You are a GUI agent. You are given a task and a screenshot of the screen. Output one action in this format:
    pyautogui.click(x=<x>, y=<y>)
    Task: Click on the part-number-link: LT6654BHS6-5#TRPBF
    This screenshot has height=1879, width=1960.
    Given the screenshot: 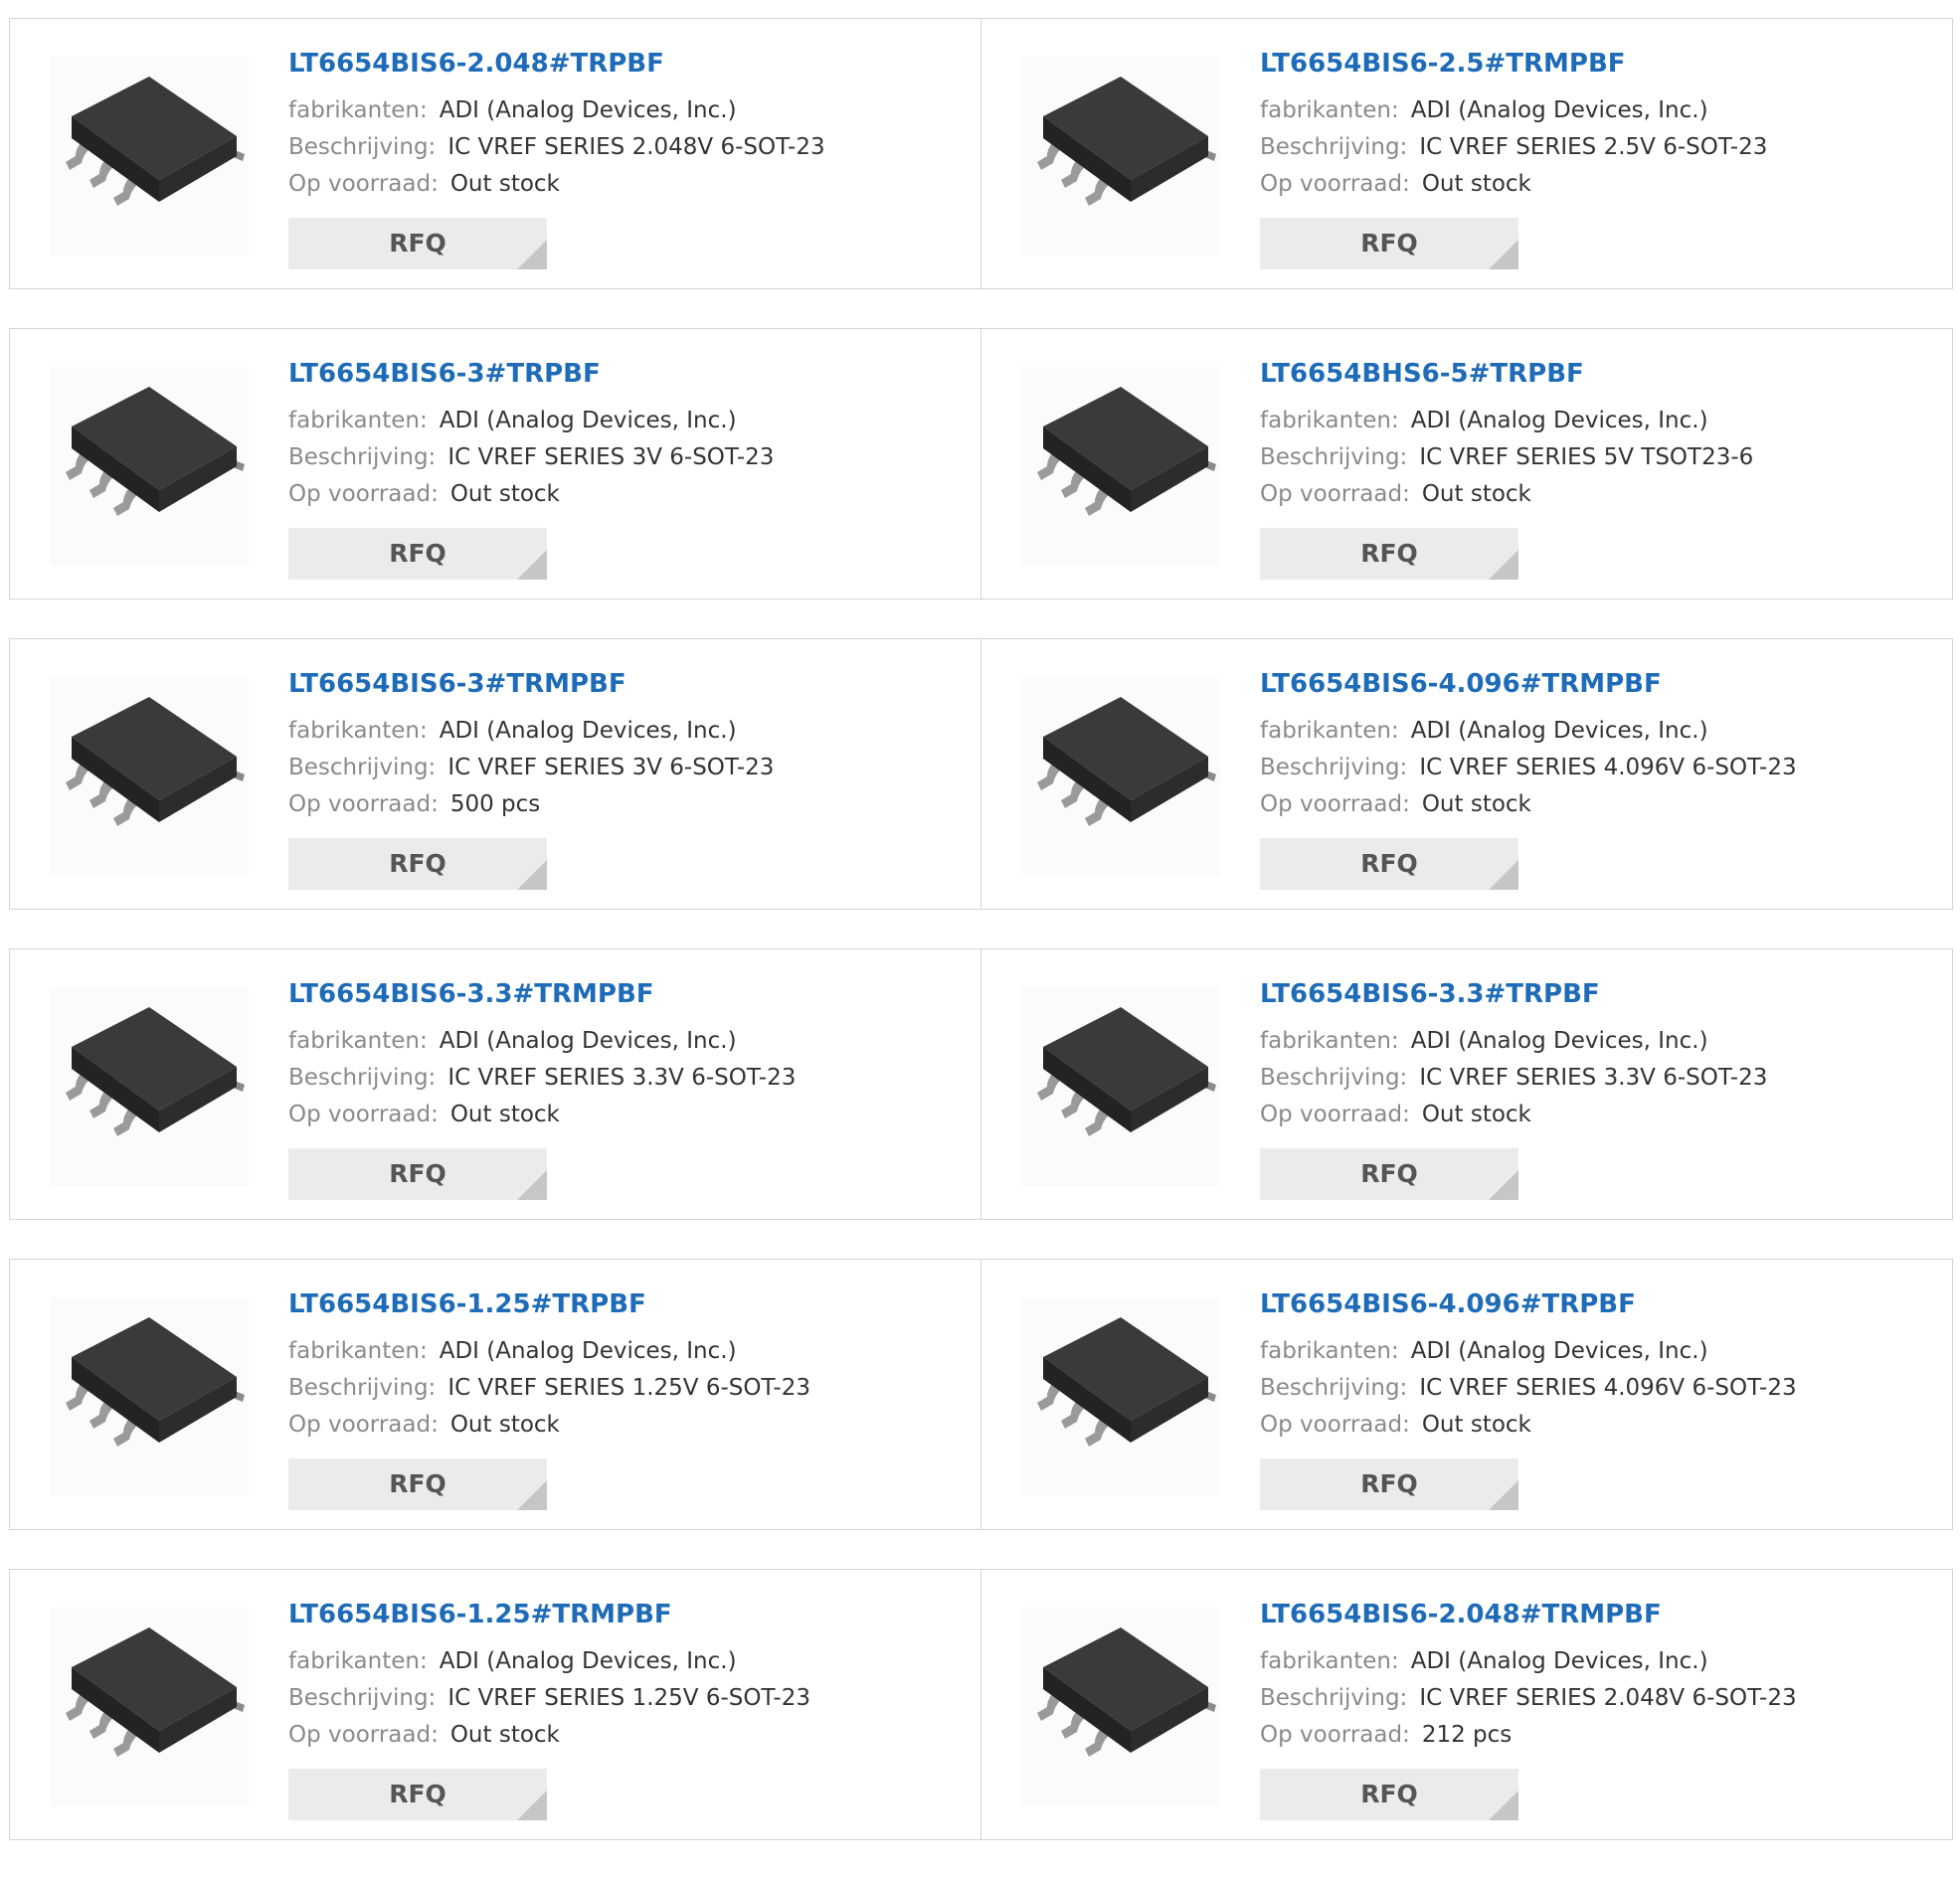 What is the action you would take?
    pyautogui.click(x=1422, y=374)
    